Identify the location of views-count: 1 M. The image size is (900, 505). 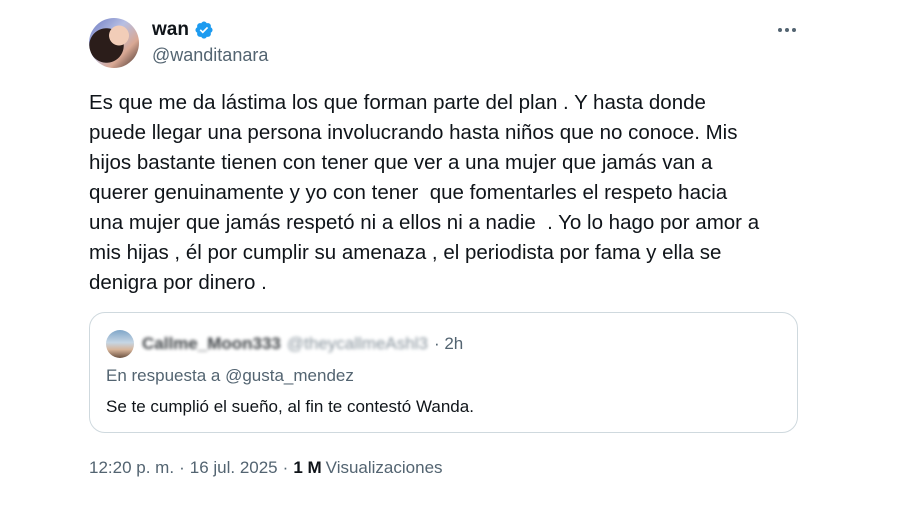
(307, 468).